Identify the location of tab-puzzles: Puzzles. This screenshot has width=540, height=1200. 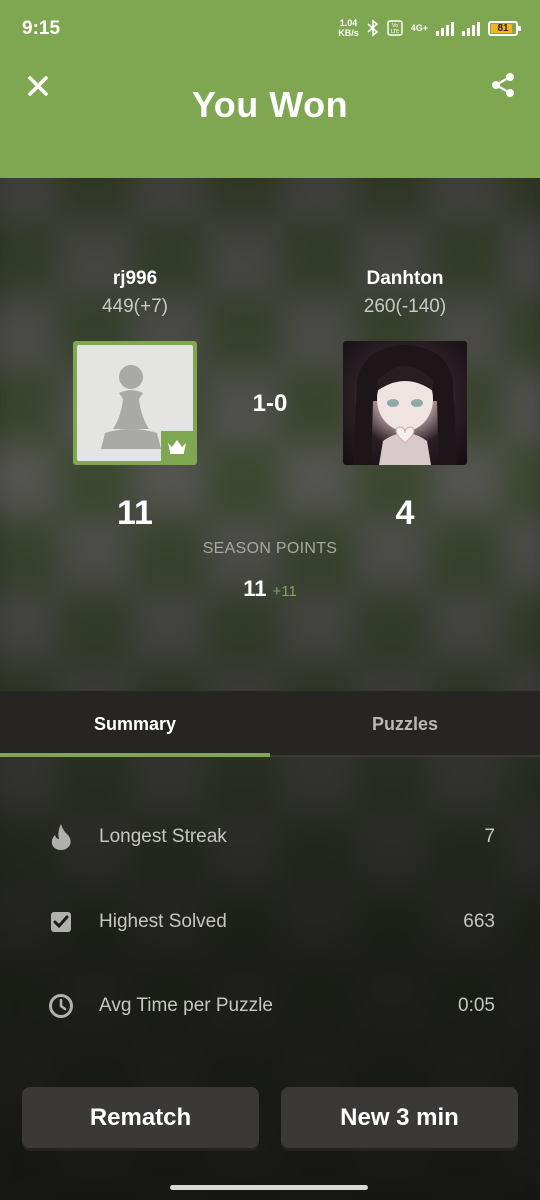
(405, 724).